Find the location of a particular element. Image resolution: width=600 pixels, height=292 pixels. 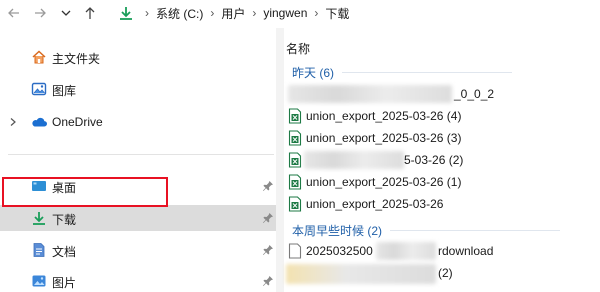

group-header-yesterday: 昨天 (6) is located at coordinates (402, 72).